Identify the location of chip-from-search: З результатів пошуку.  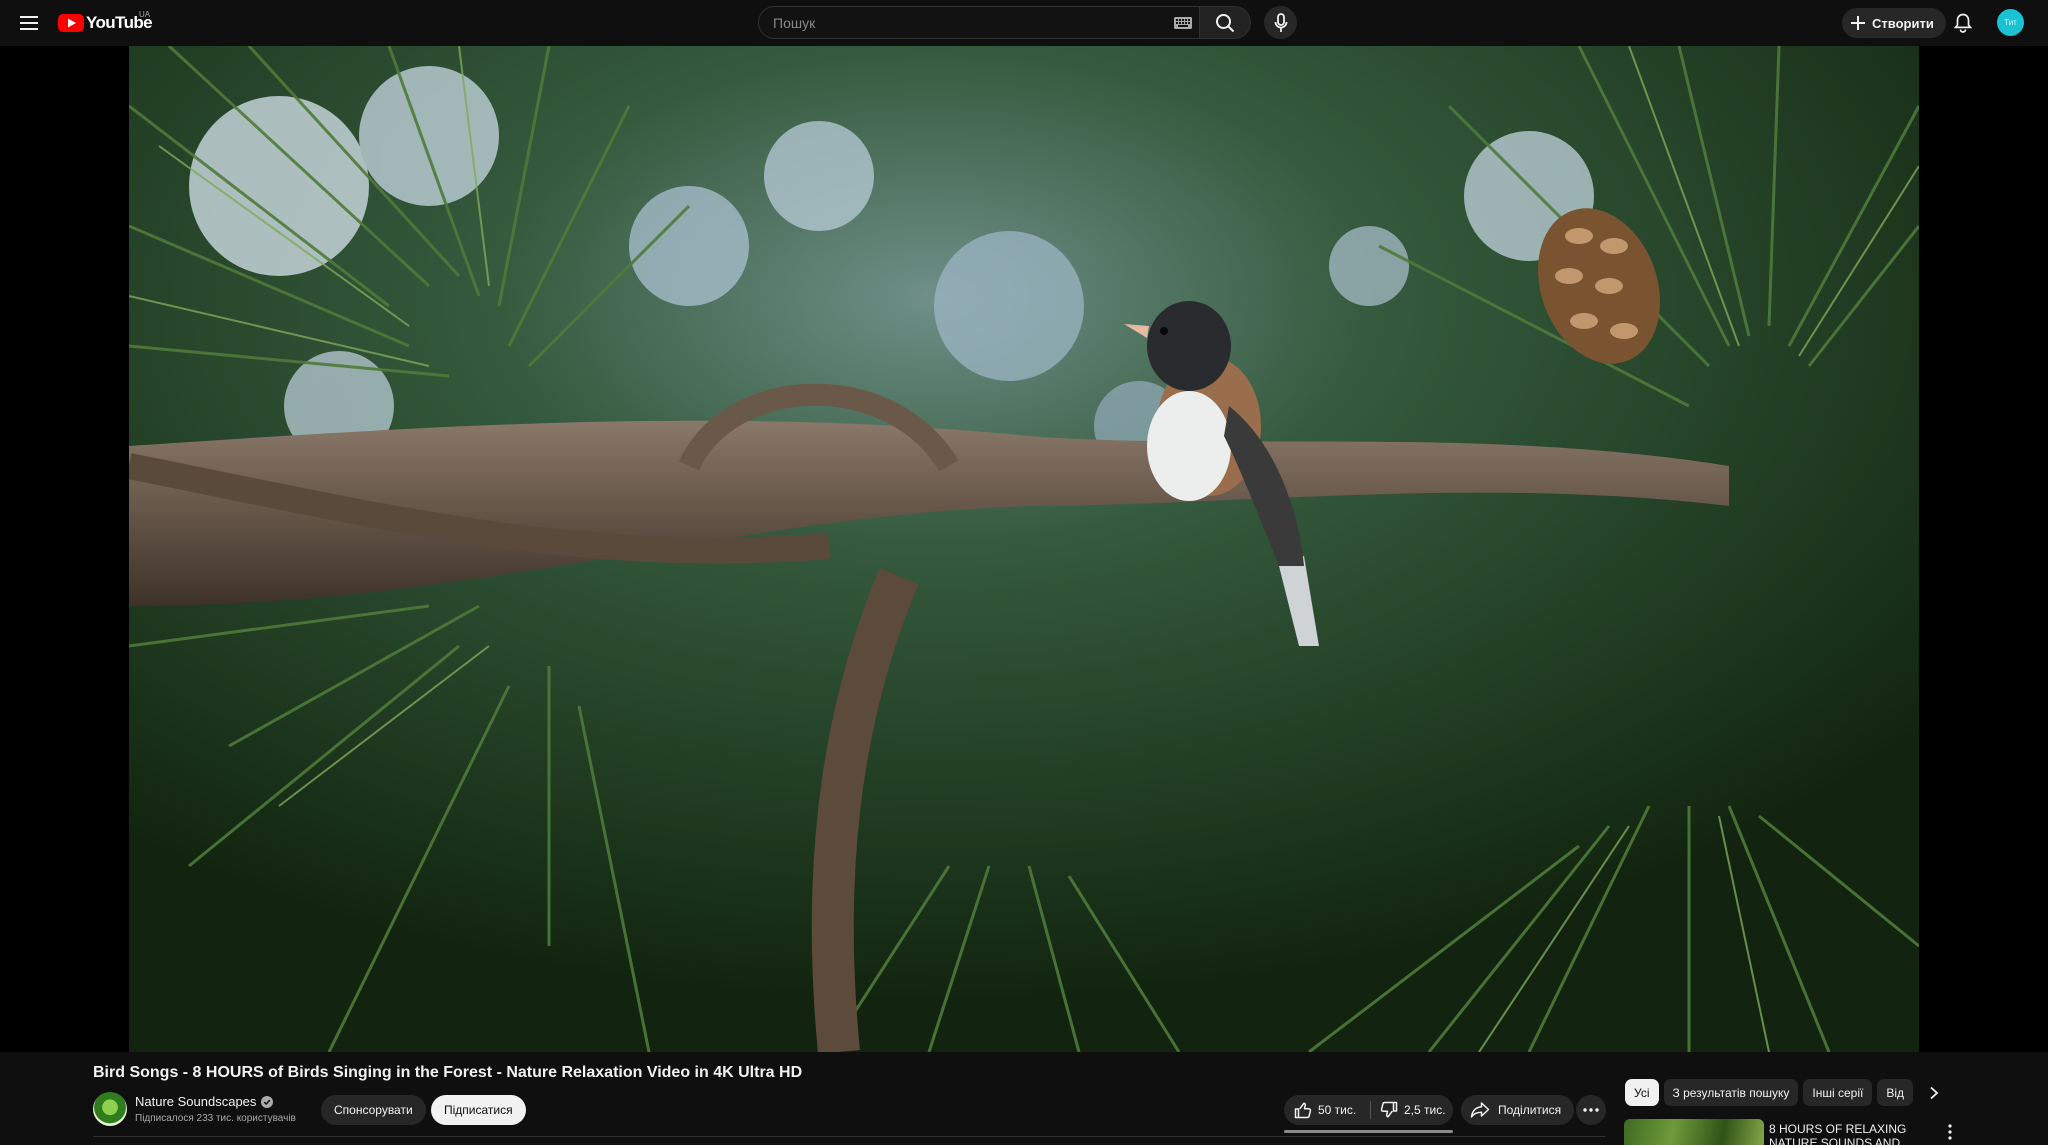
(1731, 1092).